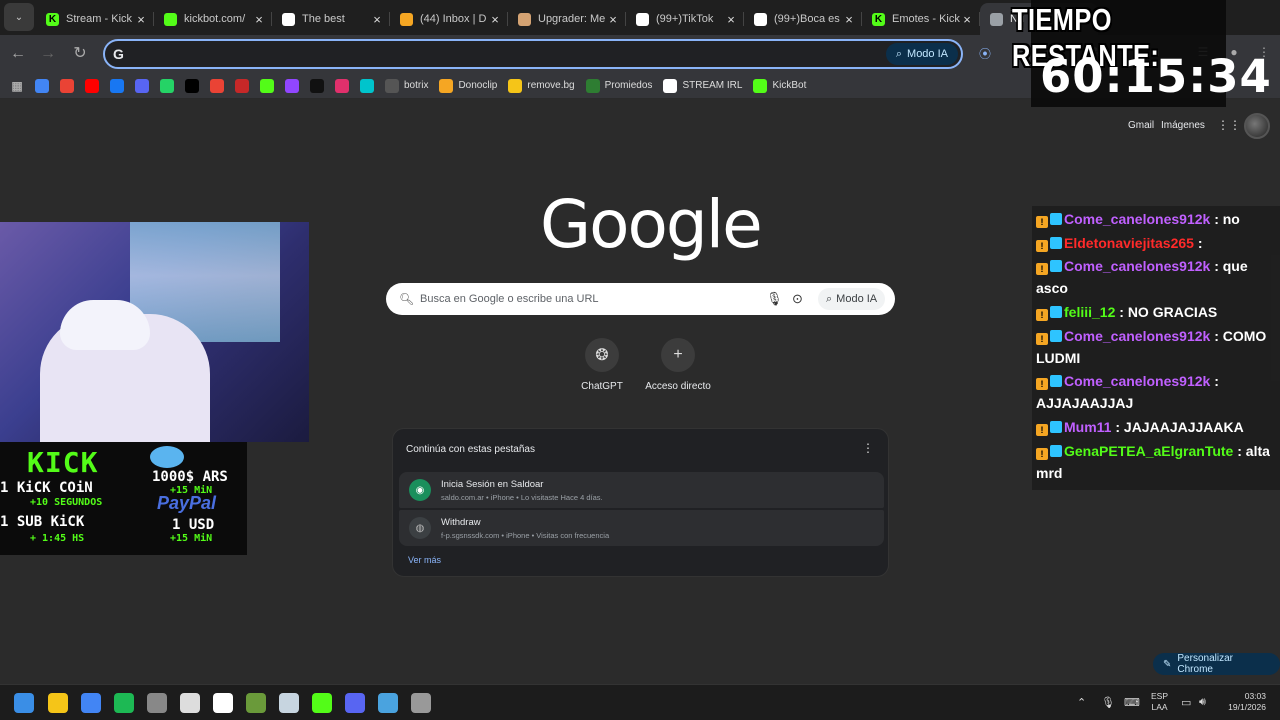 This screenshot has width=1280, height=720. What do you see at coordinates (223, 703) in the screenshot?
I see `tf-icon` at bounding box center [223, 703].